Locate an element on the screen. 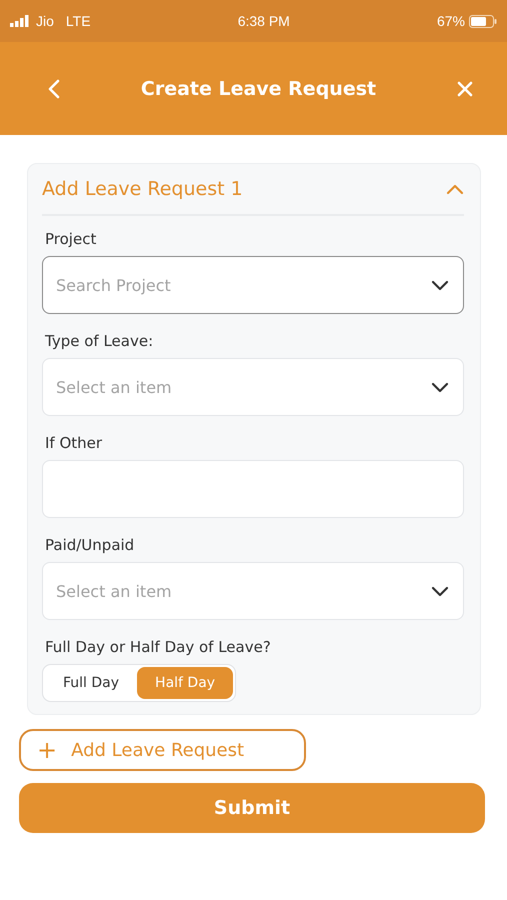  battery-text: 67% is located at coordinates (450, 21).